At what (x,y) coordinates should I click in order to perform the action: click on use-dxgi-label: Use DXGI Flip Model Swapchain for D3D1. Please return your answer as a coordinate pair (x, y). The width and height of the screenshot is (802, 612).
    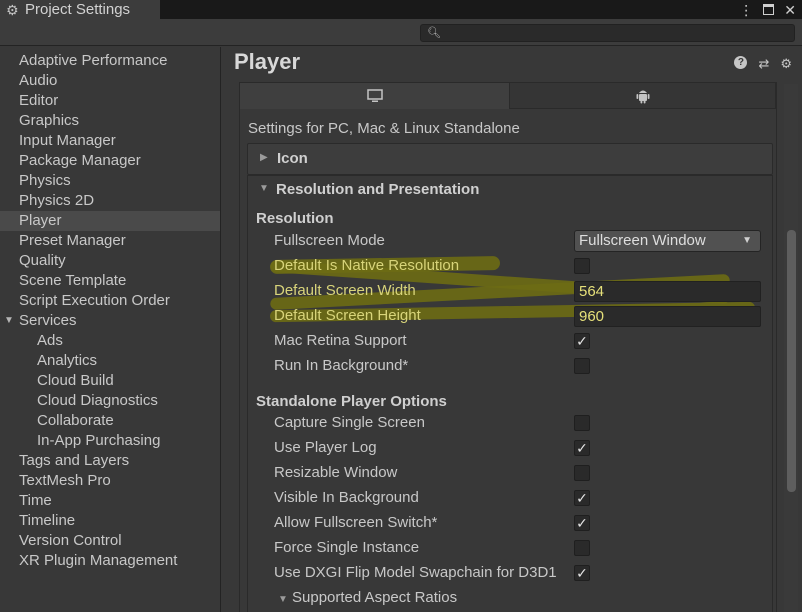
    Looking at the image, I should click on (415, 572).